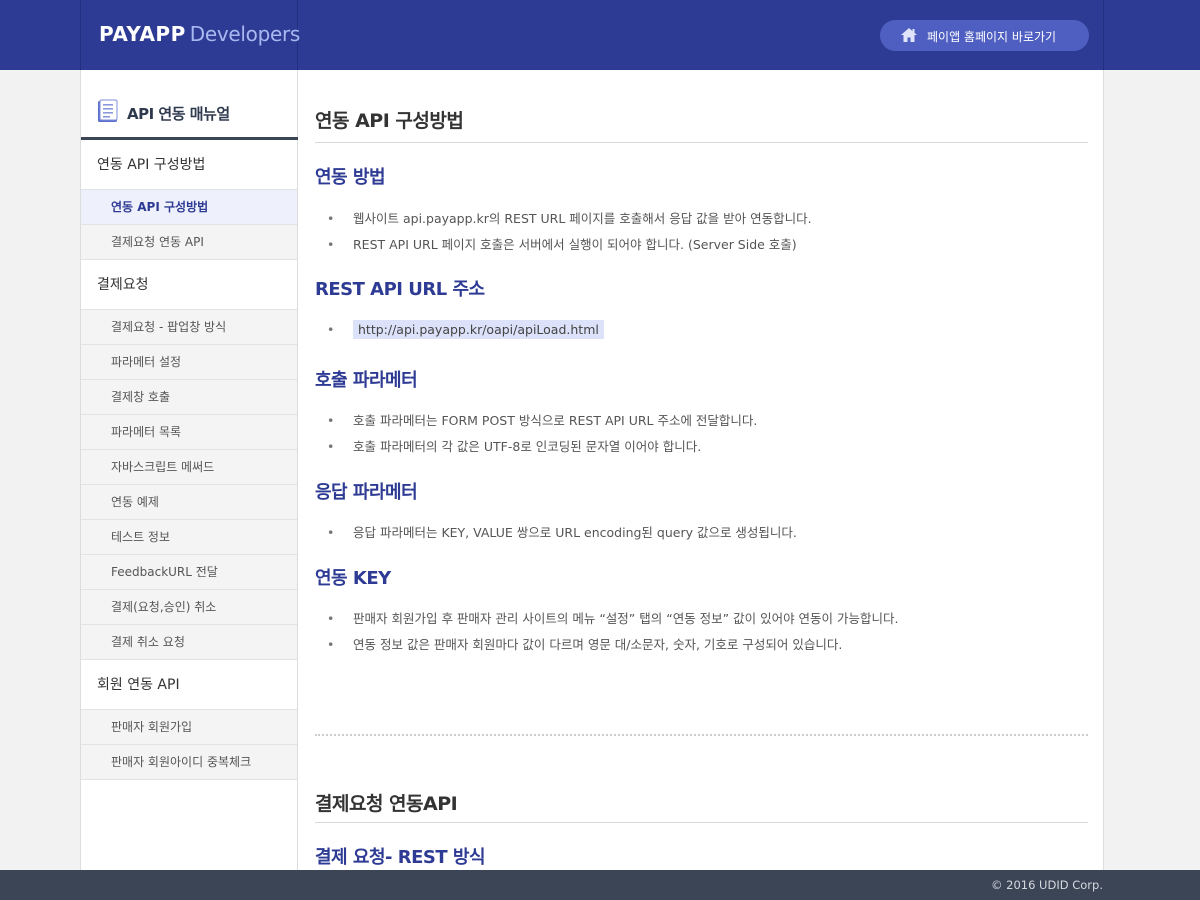 The height and width of the screenshot is (900, 1200). Describe the element at coordinates (909, 35) in the screenshot. I see `home-icon` at that location.